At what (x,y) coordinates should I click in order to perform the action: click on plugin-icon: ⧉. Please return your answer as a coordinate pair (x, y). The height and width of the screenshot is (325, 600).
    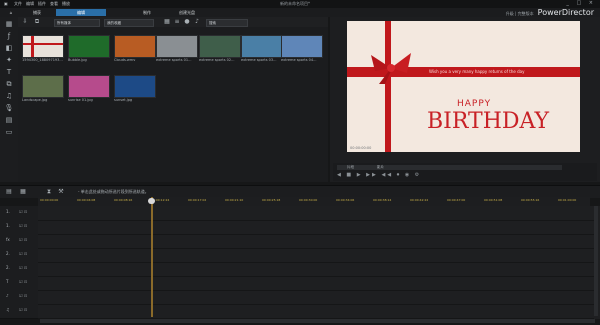
    Looking at the image, I should click on (37, 22).